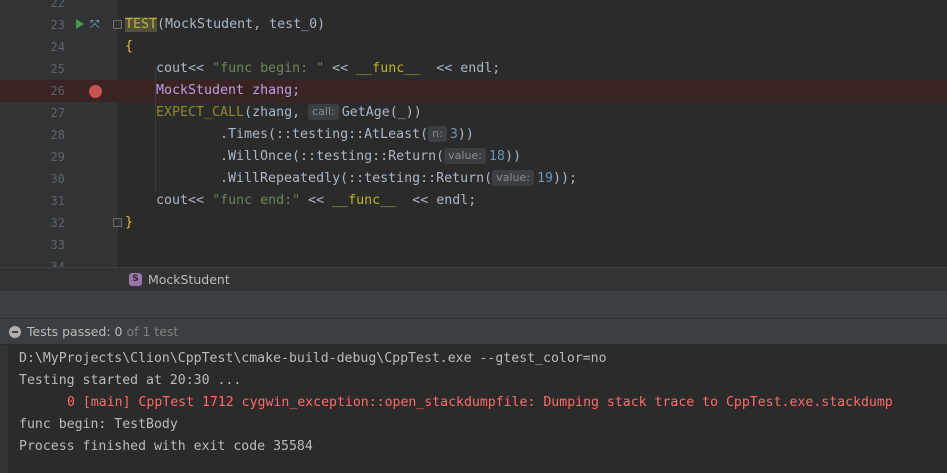 Image resolution: width=947 pixels, height=473 pixels. Describe the element at coordinates (437, 134) in the screenshot. I see `param-hint: n:` at that location.